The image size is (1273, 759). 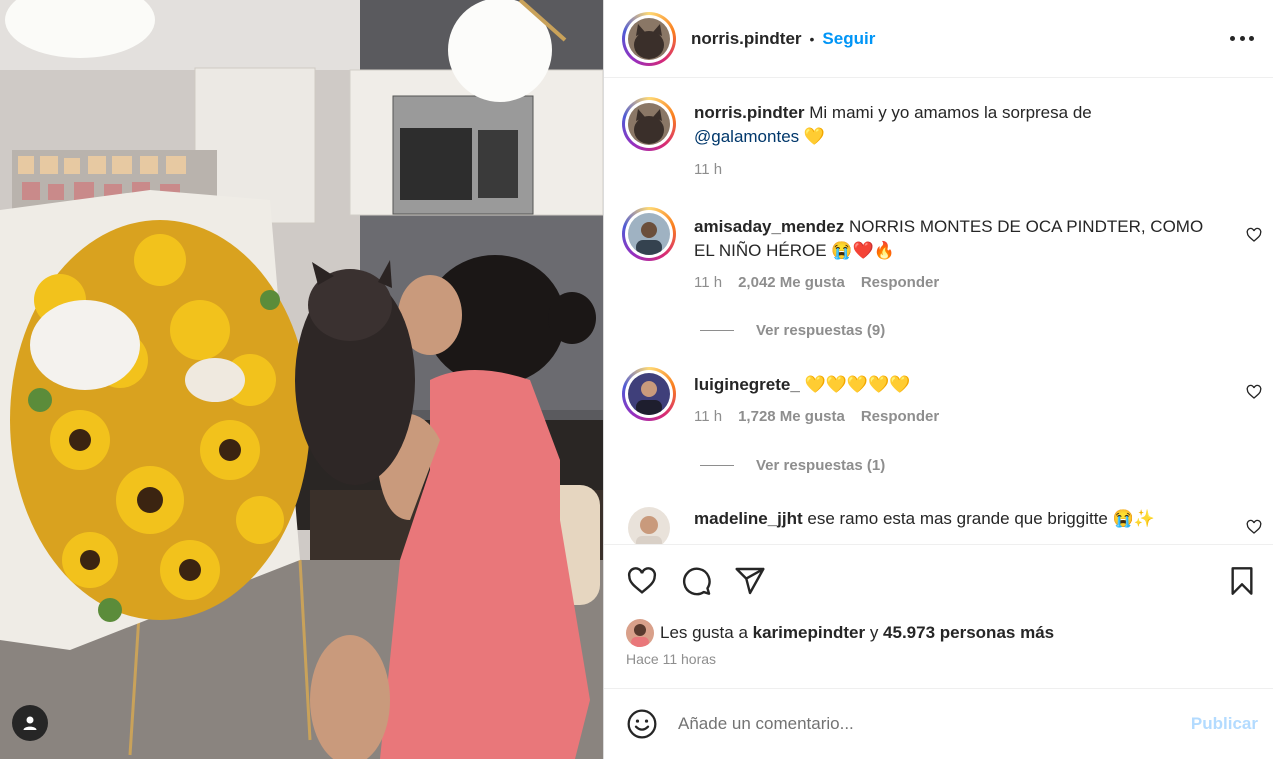 I want to click on comment-username: madeline_jjht, so click(x=748, y=518).